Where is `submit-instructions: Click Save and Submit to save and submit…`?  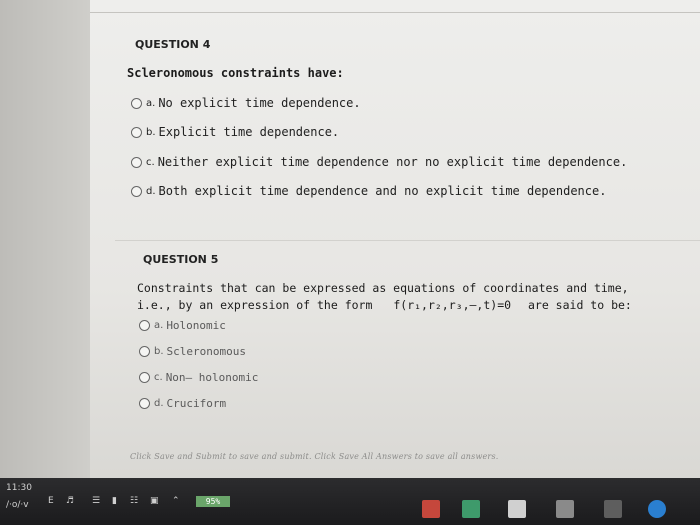
submit-instructions: Click Save and Submit to save and submit… is located at coordinates (314, 456).